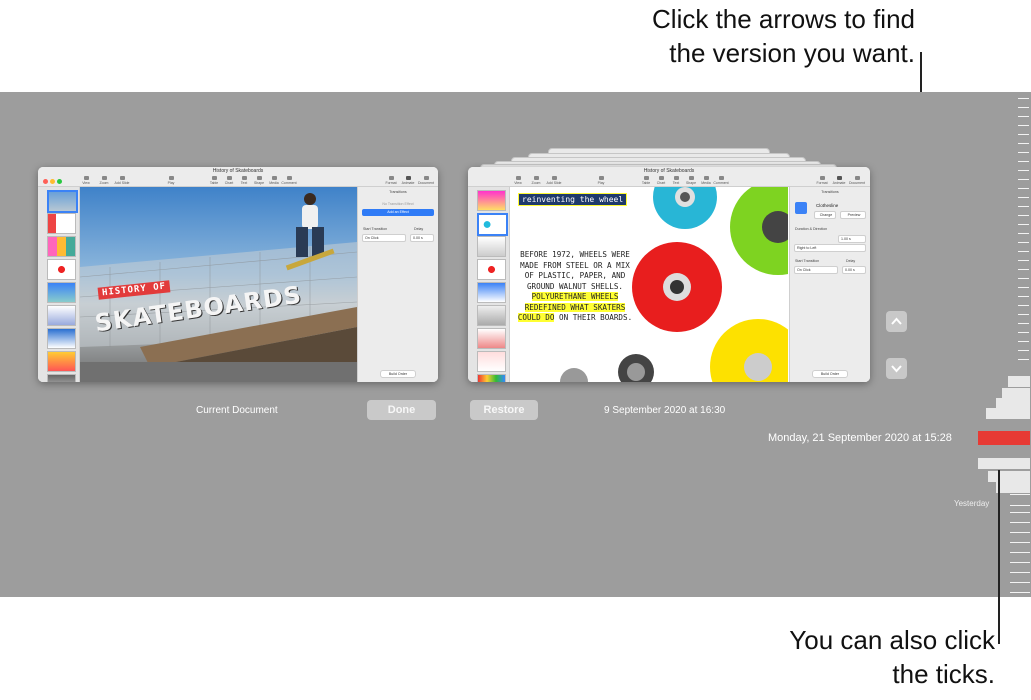 The width and height of the screenshot is (1031, 700). Describe the element at coordinates (852, 239) in the screenshot. I see `duration-stepper: 1.00 s` at that location.